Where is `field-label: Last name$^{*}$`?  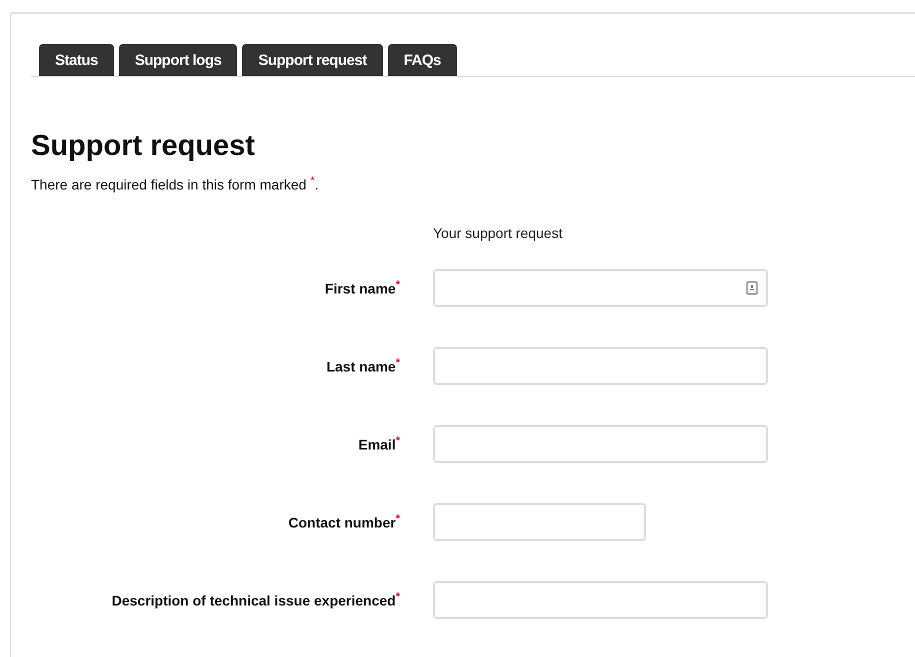 field-label: Last name$^{*}$ is located at coordinates (363, 365).